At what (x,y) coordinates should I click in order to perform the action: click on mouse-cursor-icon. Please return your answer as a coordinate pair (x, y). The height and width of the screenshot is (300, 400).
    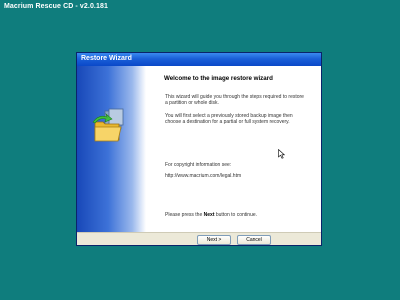
    Looking at the image, I should click on (281, 154).